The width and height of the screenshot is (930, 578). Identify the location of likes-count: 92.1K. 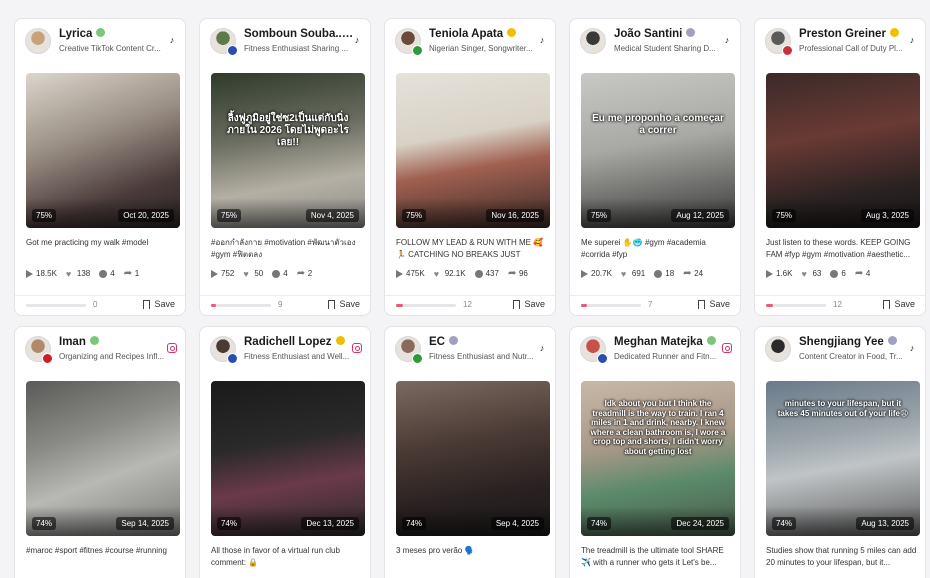
(455, 273).